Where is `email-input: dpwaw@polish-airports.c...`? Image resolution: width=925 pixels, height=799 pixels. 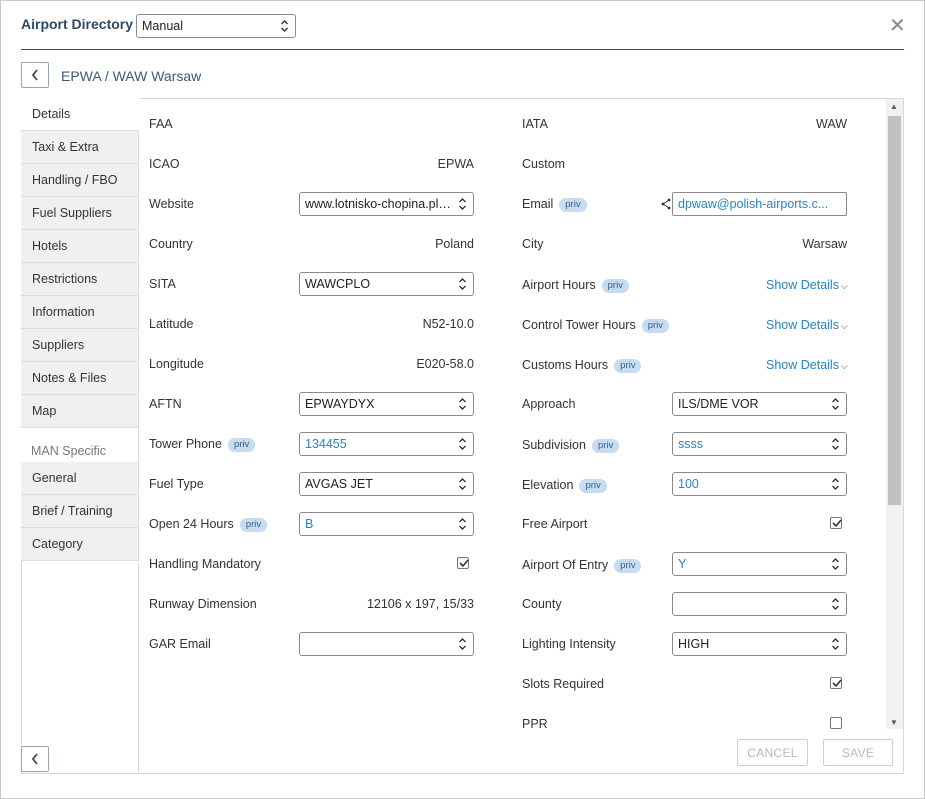
email-input: dpwaw@polish-airports.c... is located at coordinates (759, 204).